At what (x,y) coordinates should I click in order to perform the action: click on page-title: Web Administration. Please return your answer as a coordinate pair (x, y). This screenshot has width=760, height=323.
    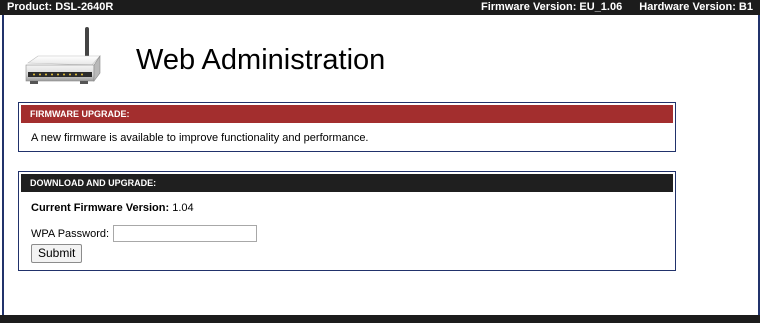
    Looking at the image, I should click on (261, 60).